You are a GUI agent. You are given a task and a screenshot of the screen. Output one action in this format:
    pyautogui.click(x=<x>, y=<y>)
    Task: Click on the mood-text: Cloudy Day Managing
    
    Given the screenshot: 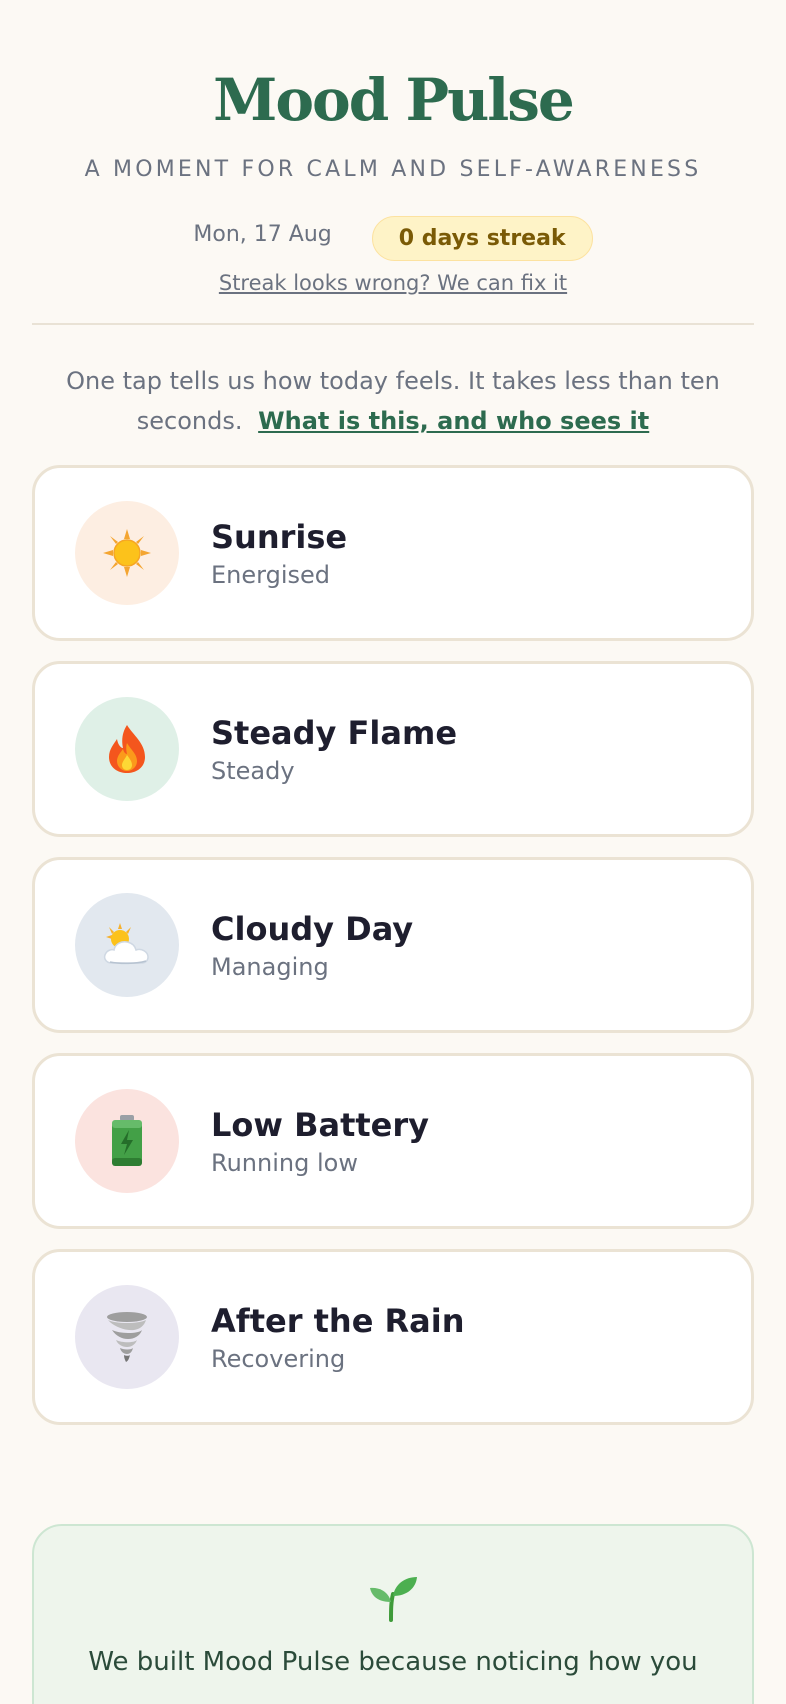 What is the action you would take?
    pyautogui.click(x=312, y=945)
    